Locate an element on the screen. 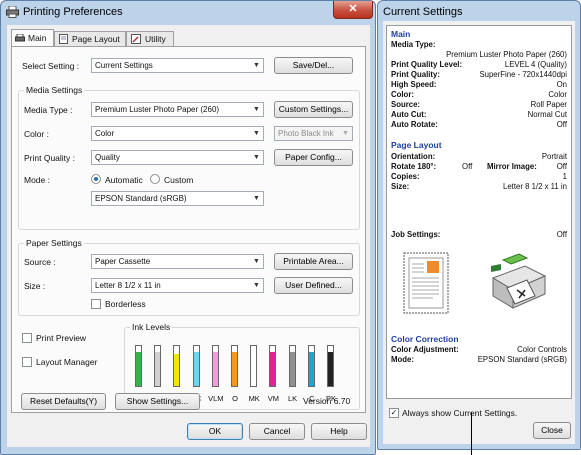  ink-fill-llk is located at coordinates (158, 369).